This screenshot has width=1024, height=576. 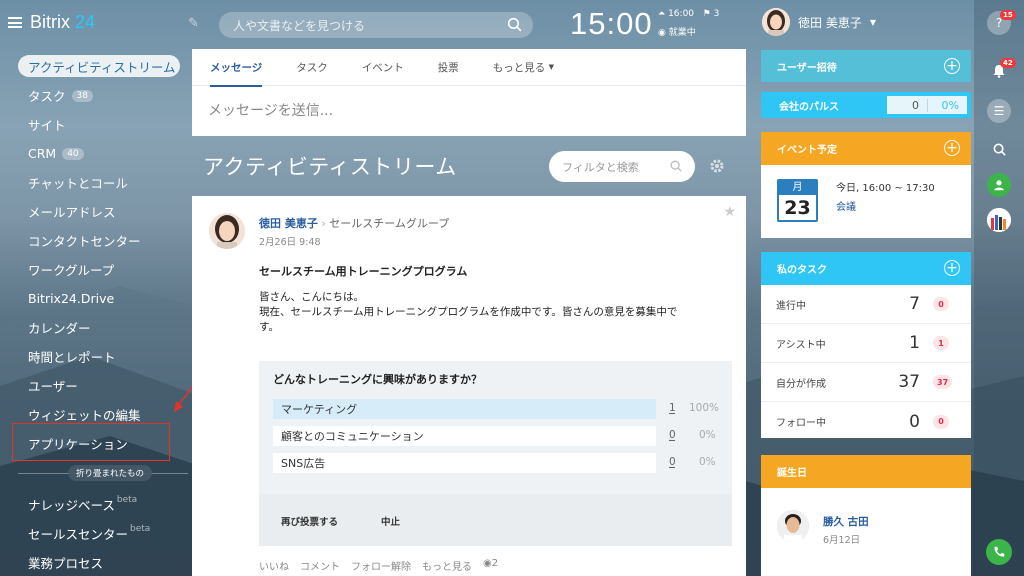 What do you see at coordinates (103, 124) in the screenshot?
I see `sidebar-item-sites: サイト` at bounding box center [103, 124].